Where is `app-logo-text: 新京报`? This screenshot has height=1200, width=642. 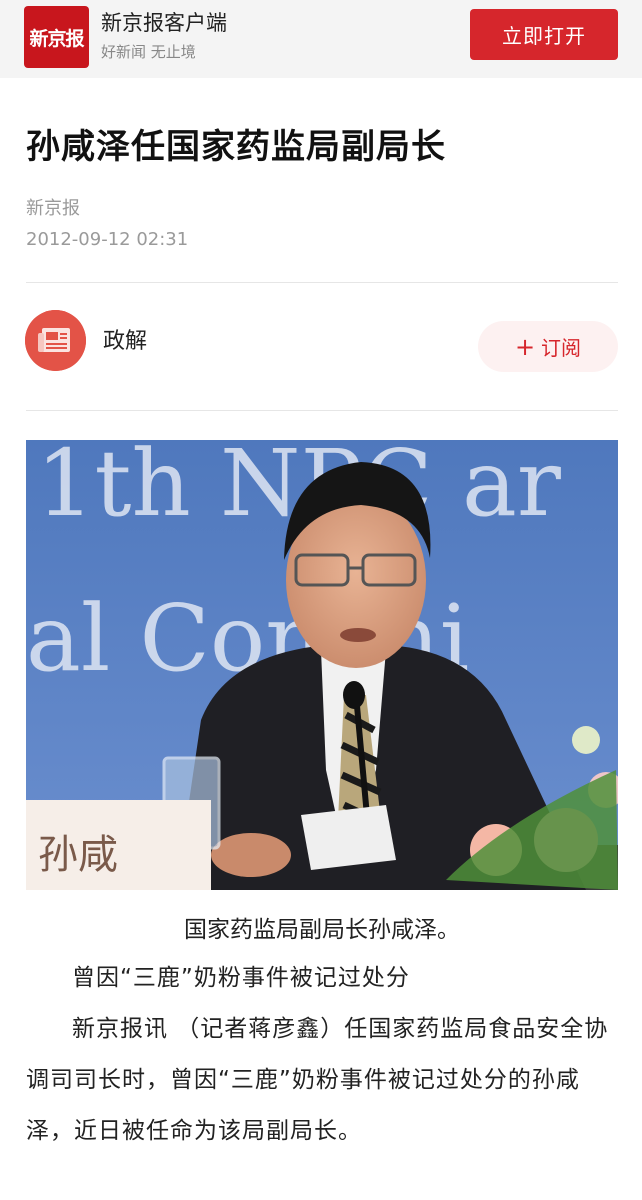
app-logo-text: 新京报 is located at coordinates (56, 38).